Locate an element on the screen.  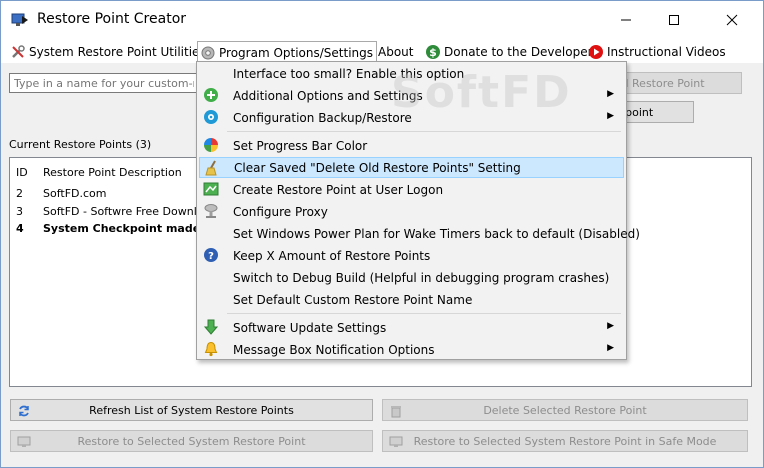
minimize-button is located at coordinates (626, 20).